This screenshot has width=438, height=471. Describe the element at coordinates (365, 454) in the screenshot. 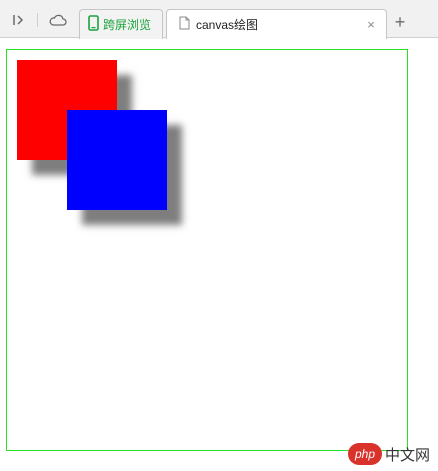

I see `php-logo: php` at that location.